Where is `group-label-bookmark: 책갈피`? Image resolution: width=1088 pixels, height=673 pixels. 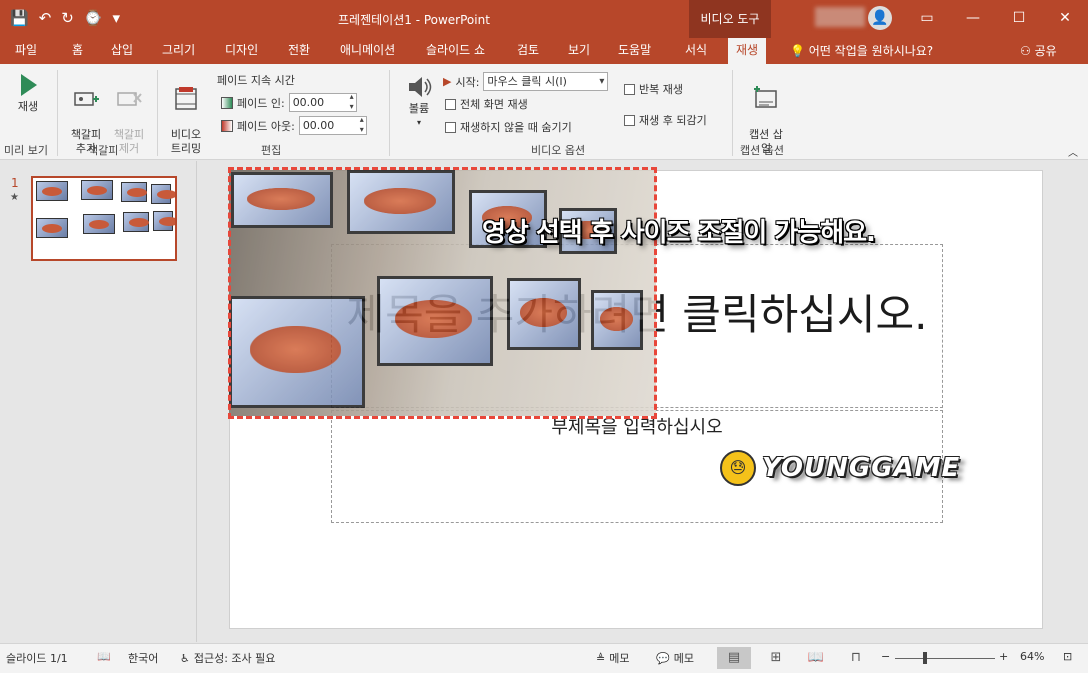
group-label-bookmark: 책갈피 is located at coordinates (103, 150).